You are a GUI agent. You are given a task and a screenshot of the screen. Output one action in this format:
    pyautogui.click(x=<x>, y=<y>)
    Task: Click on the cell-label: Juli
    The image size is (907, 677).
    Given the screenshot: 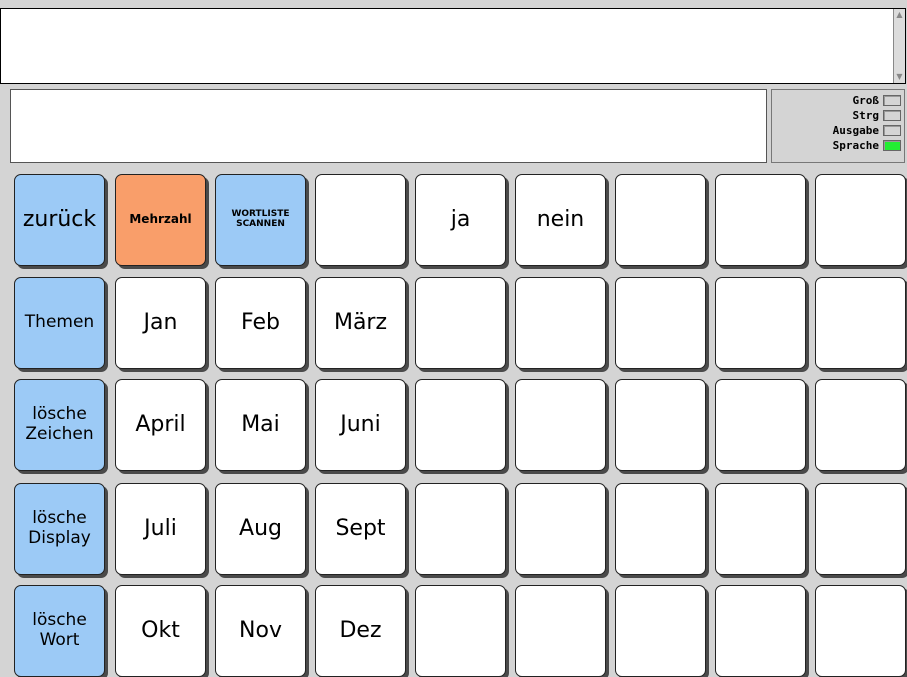 What is the action you would take?
    pyautogui.click(x=160, y=529)
    